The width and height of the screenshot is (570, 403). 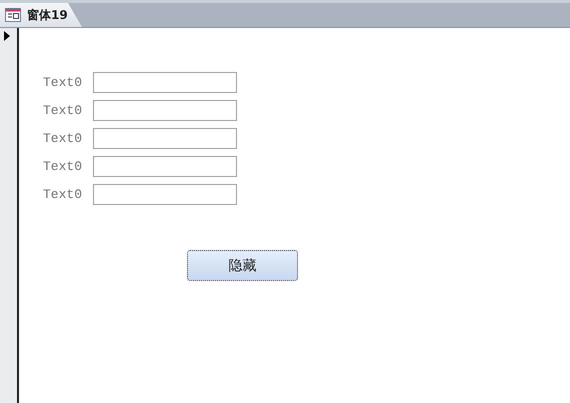 What do you see at coordinates (41, 15) in the screenshot?
I see `form-tab: 窗体19` at bounding box center [41, 15].